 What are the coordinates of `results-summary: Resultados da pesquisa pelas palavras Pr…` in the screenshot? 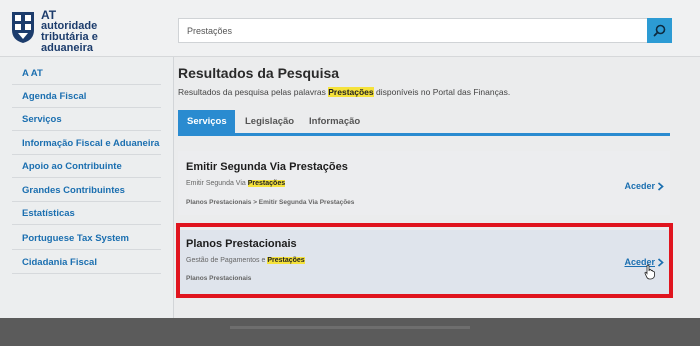 It's located at (344, 92).